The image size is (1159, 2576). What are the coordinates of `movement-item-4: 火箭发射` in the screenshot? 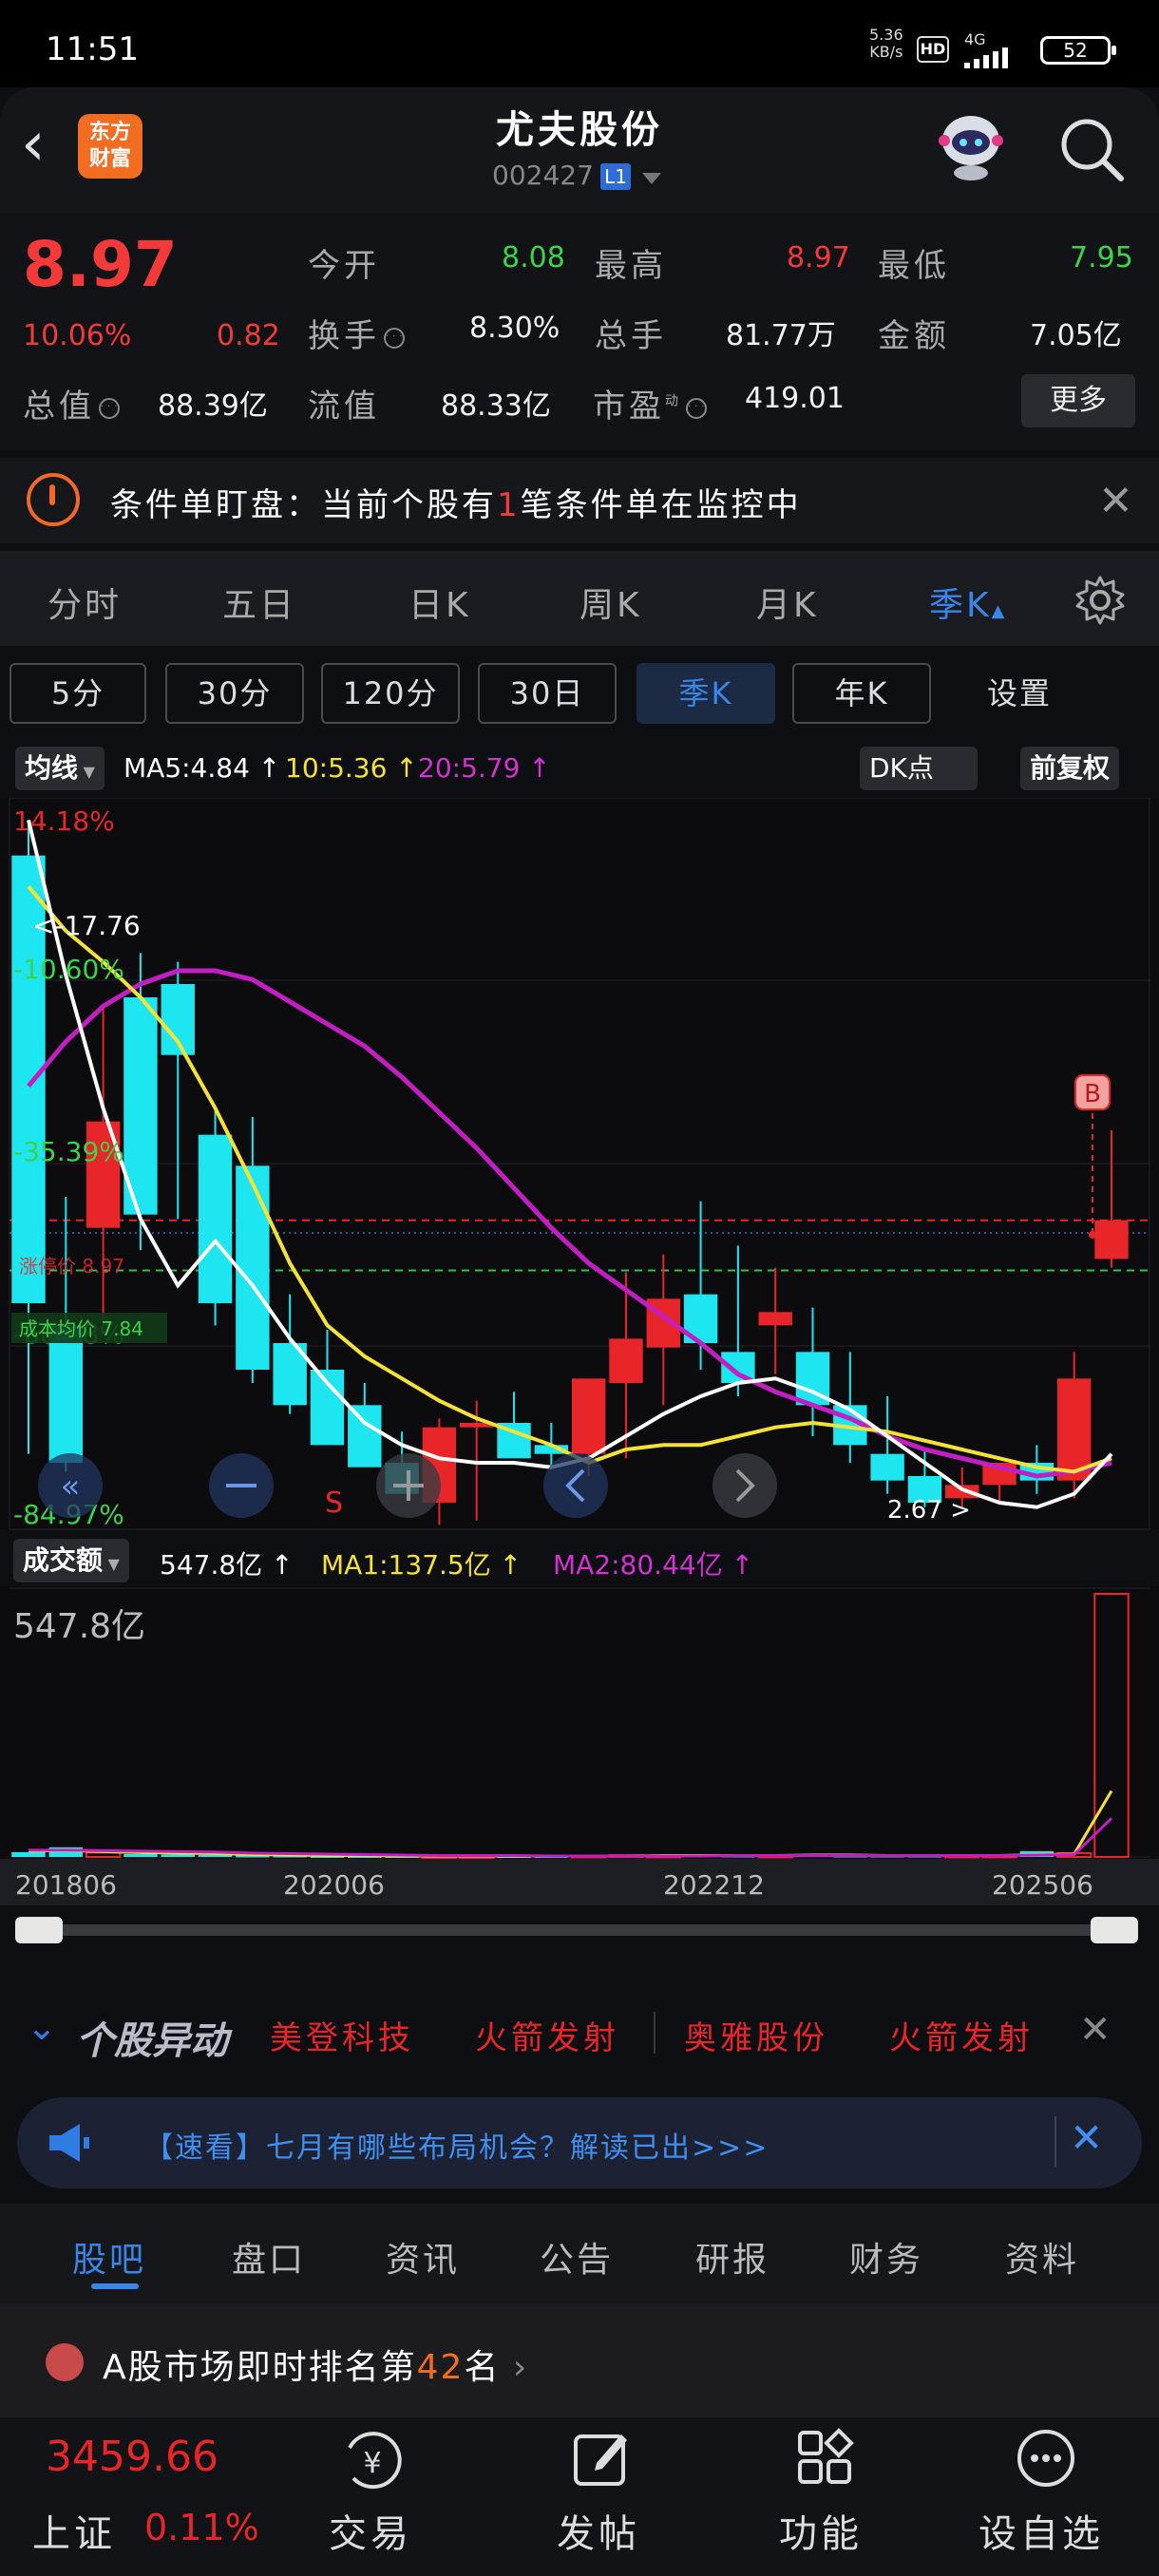 It's located at (961, 2035).